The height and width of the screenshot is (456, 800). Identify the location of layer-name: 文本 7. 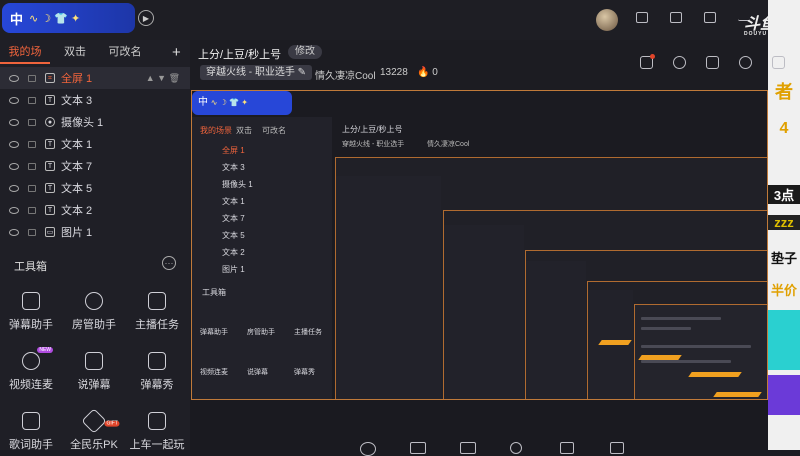
(77, 167).